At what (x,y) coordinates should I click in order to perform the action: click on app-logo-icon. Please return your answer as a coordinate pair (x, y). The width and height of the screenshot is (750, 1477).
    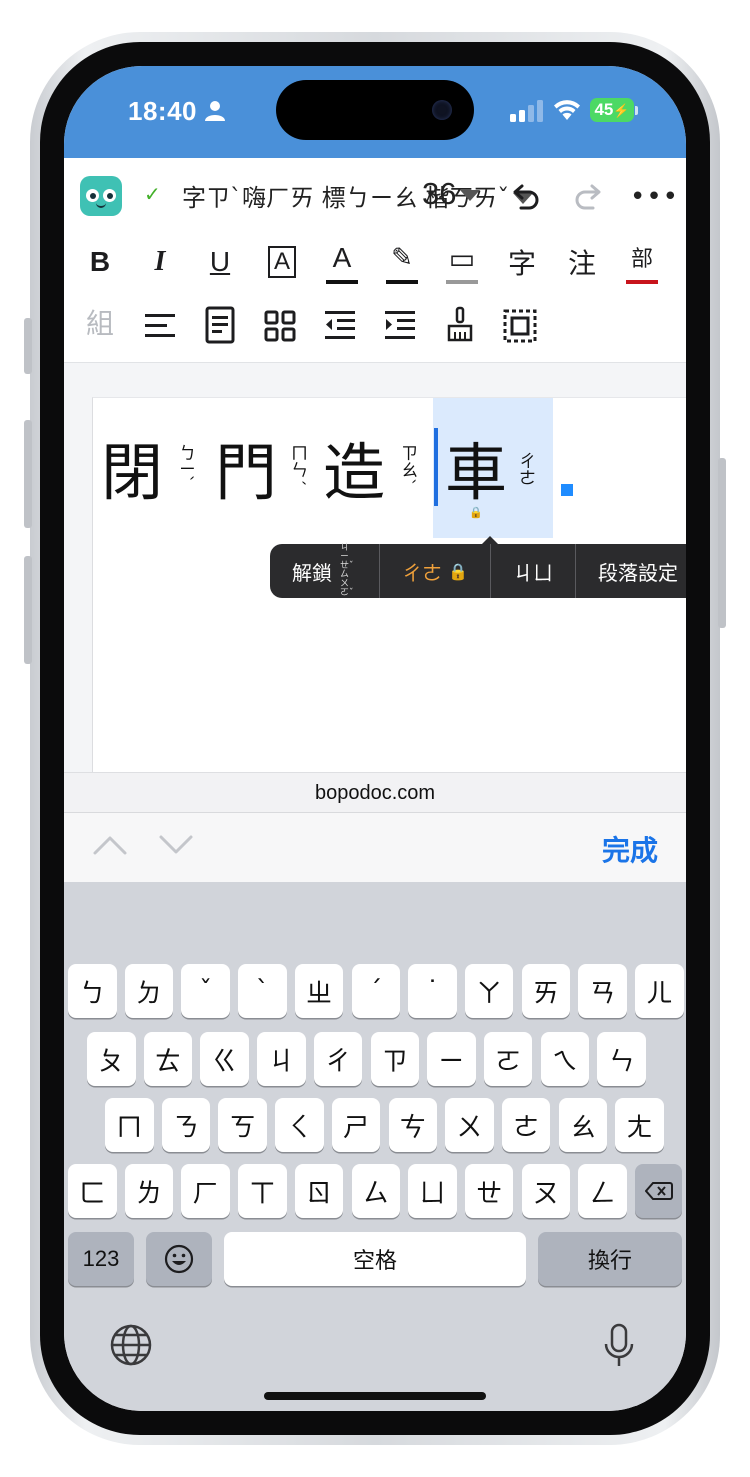
    Looking at the image, I should click on (101, 196).